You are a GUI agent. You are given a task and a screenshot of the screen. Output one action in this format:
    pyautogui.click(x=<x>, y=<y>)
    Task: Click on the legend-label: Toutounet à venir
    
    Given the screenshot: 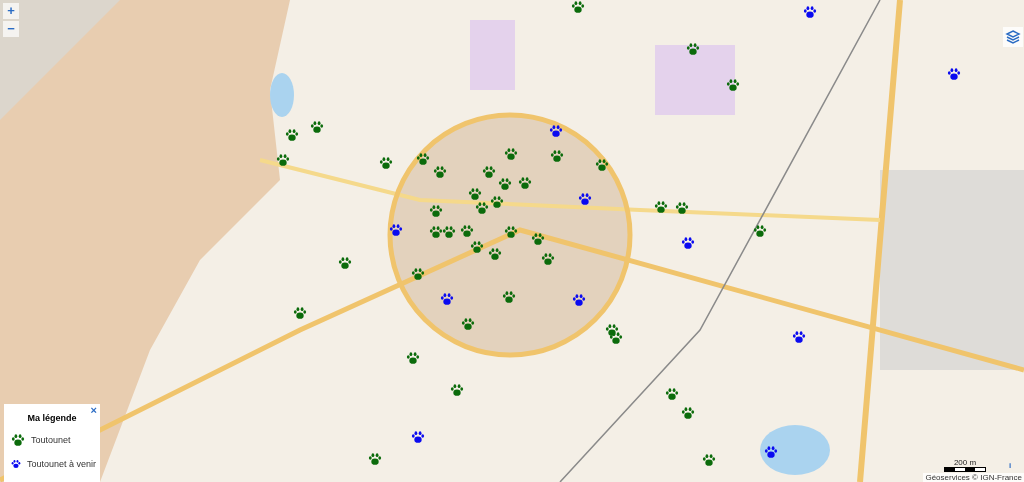 What is the action you would take?
    pyautogui.click(x=61, y=464)
    